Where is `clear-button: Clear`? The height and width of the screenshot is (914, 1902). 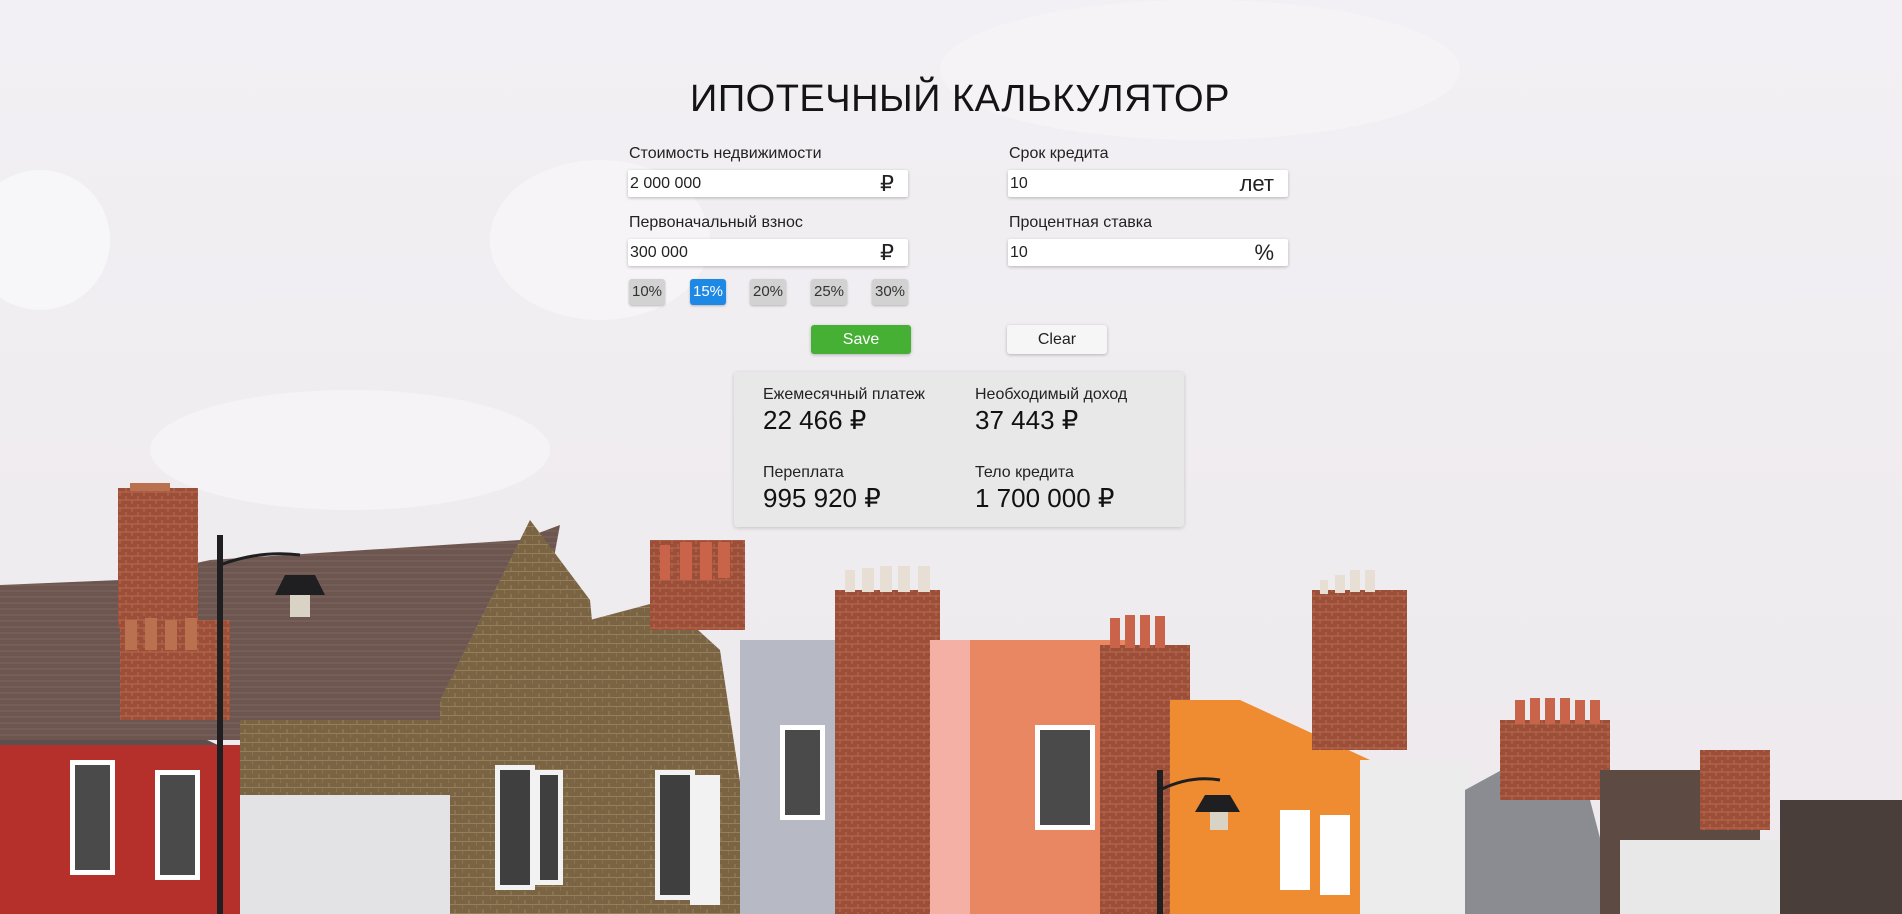 clear-button: Clear is located at coordinates (1057, 339).